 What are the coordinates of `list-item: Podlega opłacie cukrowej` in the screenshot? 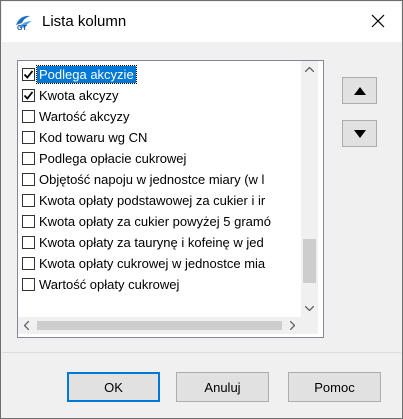 It's located at (159, 158).